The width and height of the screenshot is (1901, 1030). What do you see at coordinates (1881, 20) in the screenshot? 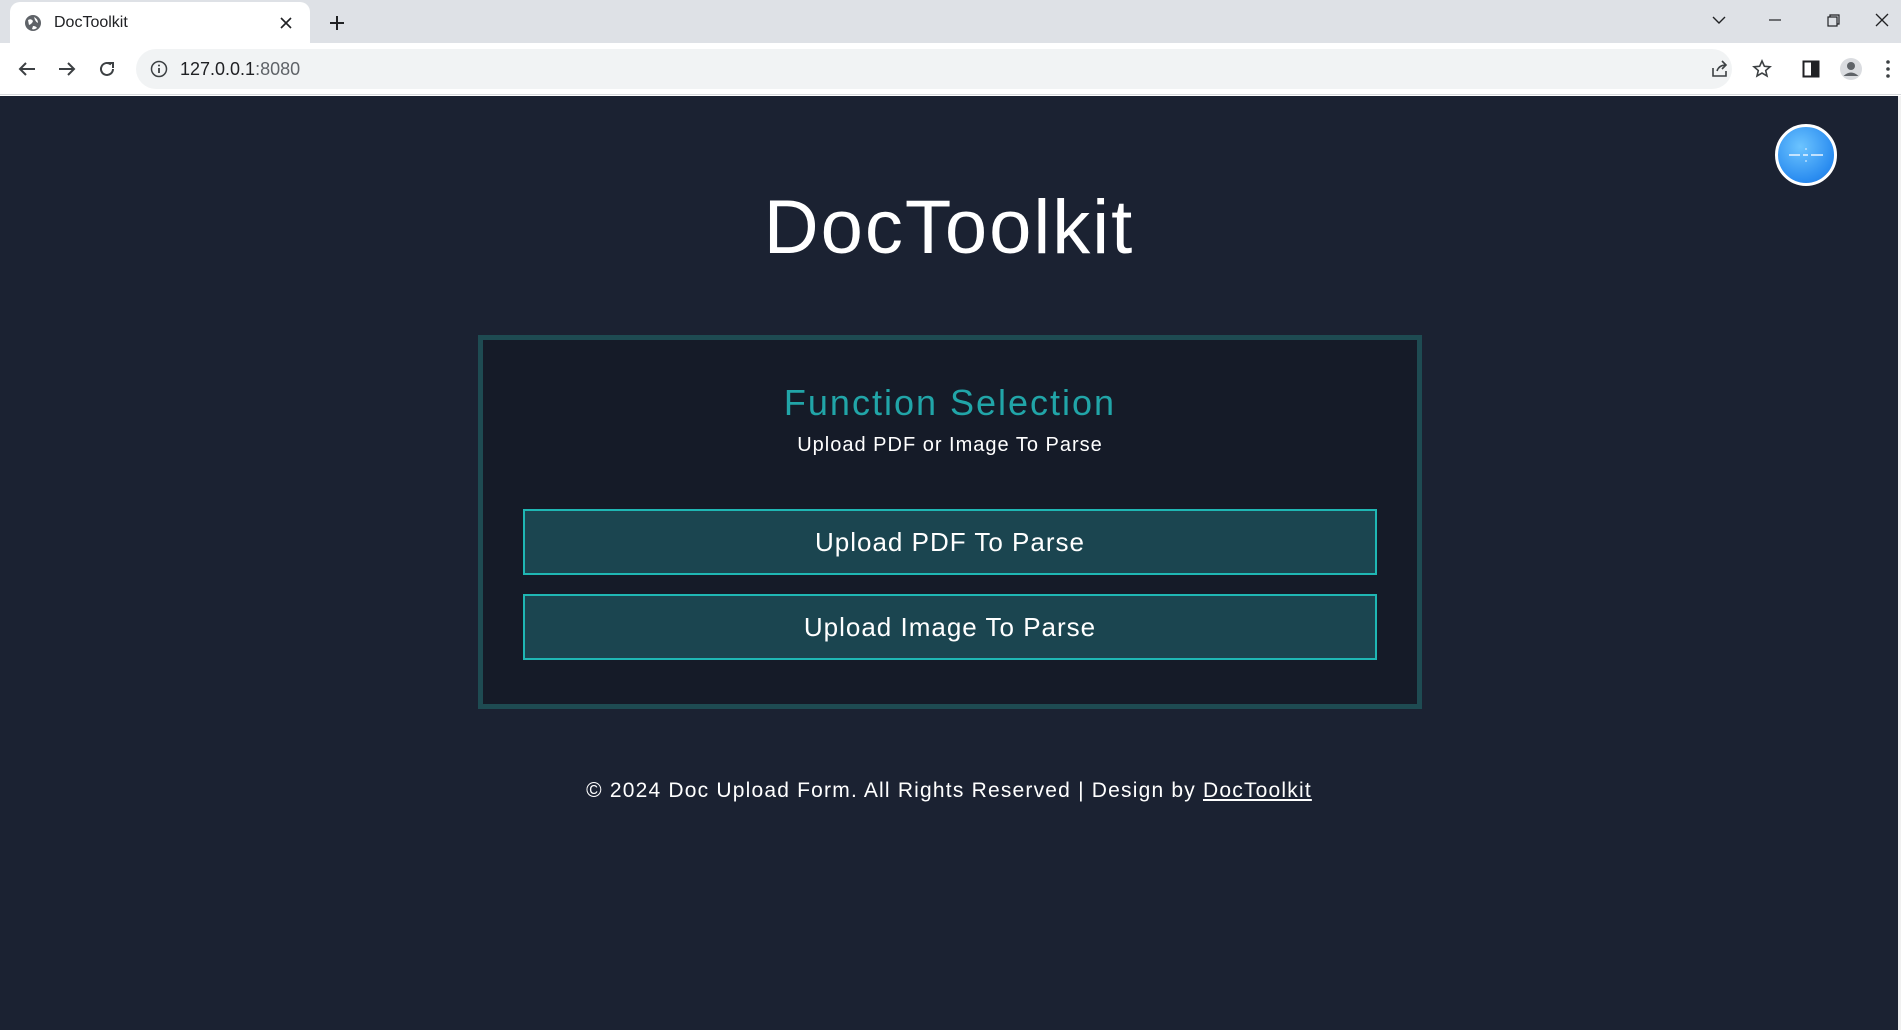
I see `close-window-icon` at bounding box center [1881, 20].